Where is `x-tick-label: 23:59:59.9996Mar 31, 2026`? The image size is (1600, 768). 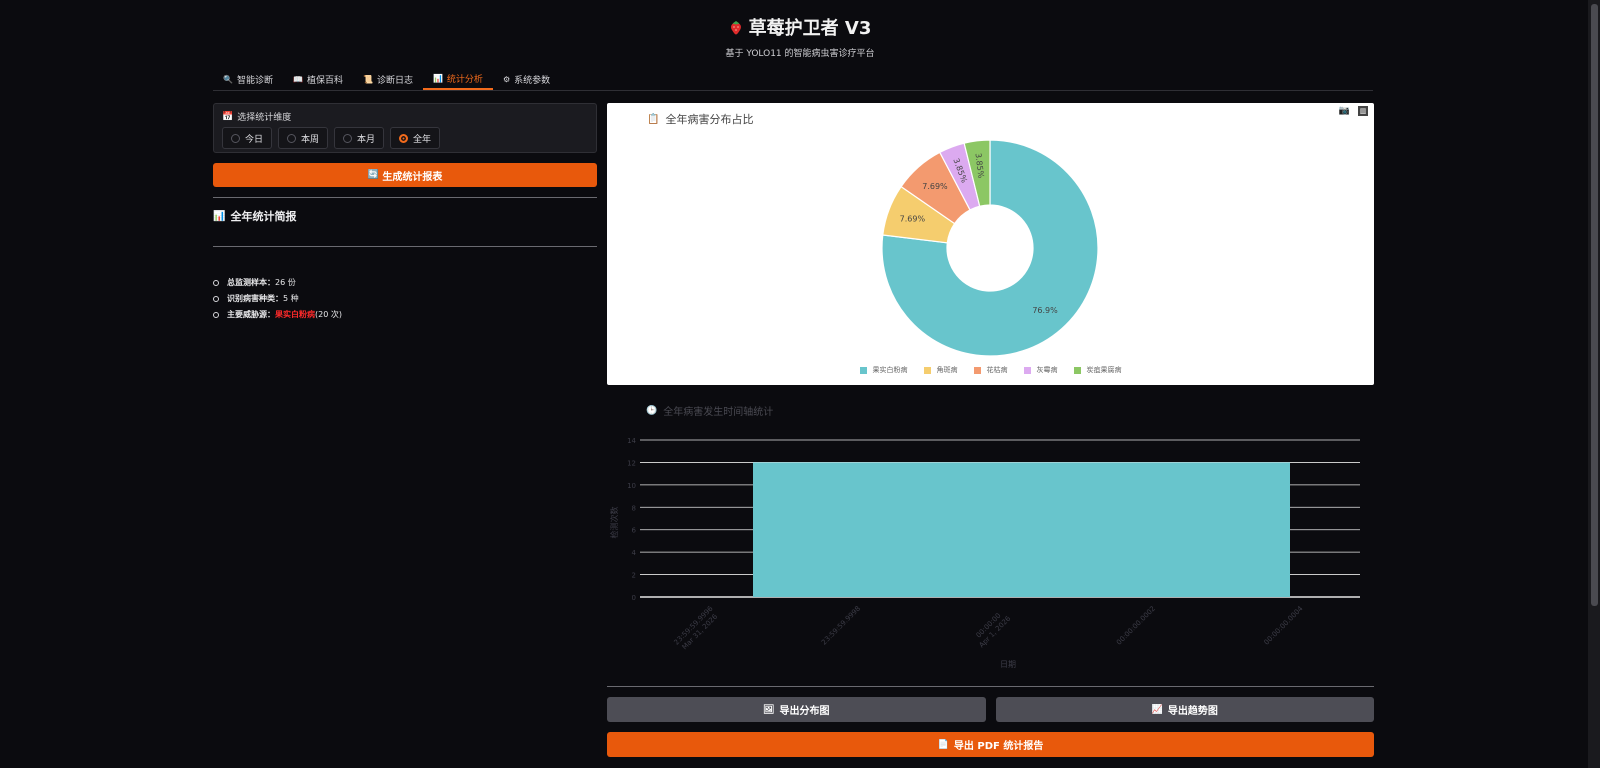 x-tick-label: 23:59:59.9996Mar 31, 2026 is located at coordinates (697, 628).